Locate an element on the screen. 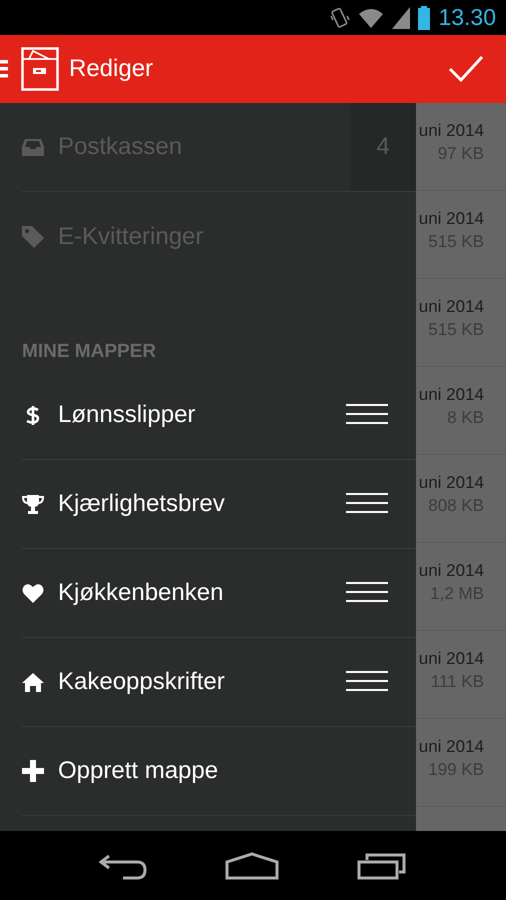 The height and width of the screenshot is (900, 506). folder-item: Lønnsslipper is located at coordinates (219, 415).